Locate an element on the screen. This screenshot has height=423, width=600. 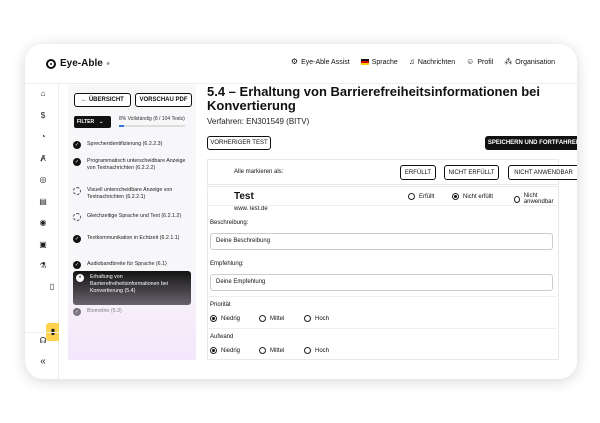
save-continue-button: SPEICHERN UND FORTFAHREN is located at coordinates (531, 143).